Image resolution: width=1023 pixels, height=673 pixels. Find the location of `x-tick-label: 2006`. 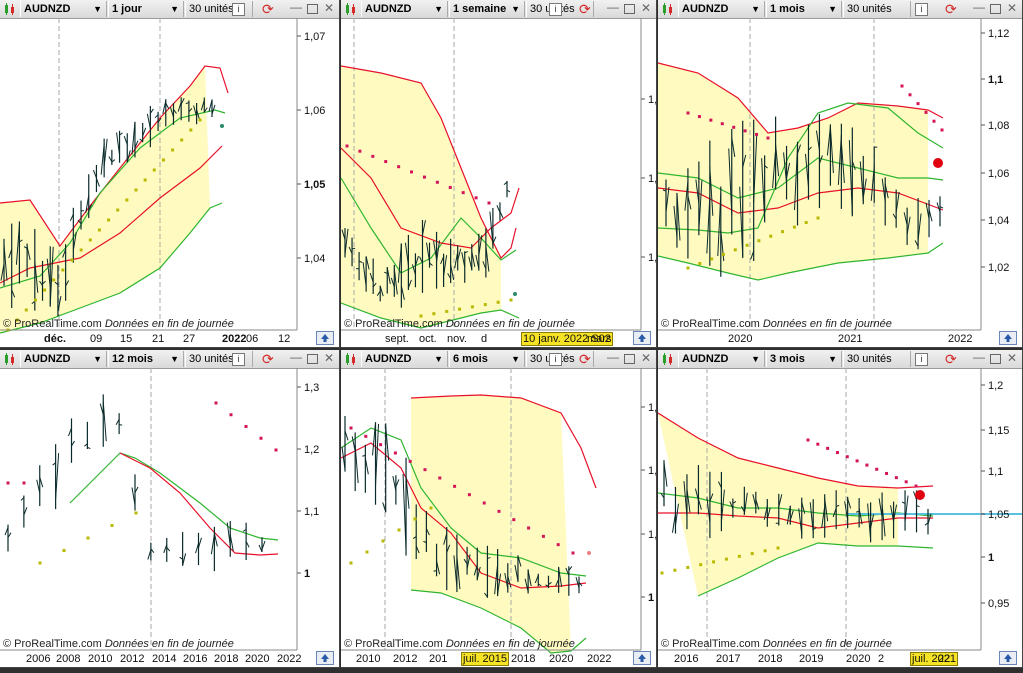

x-tick-label: 2006 is located at coordinates (38, 659).